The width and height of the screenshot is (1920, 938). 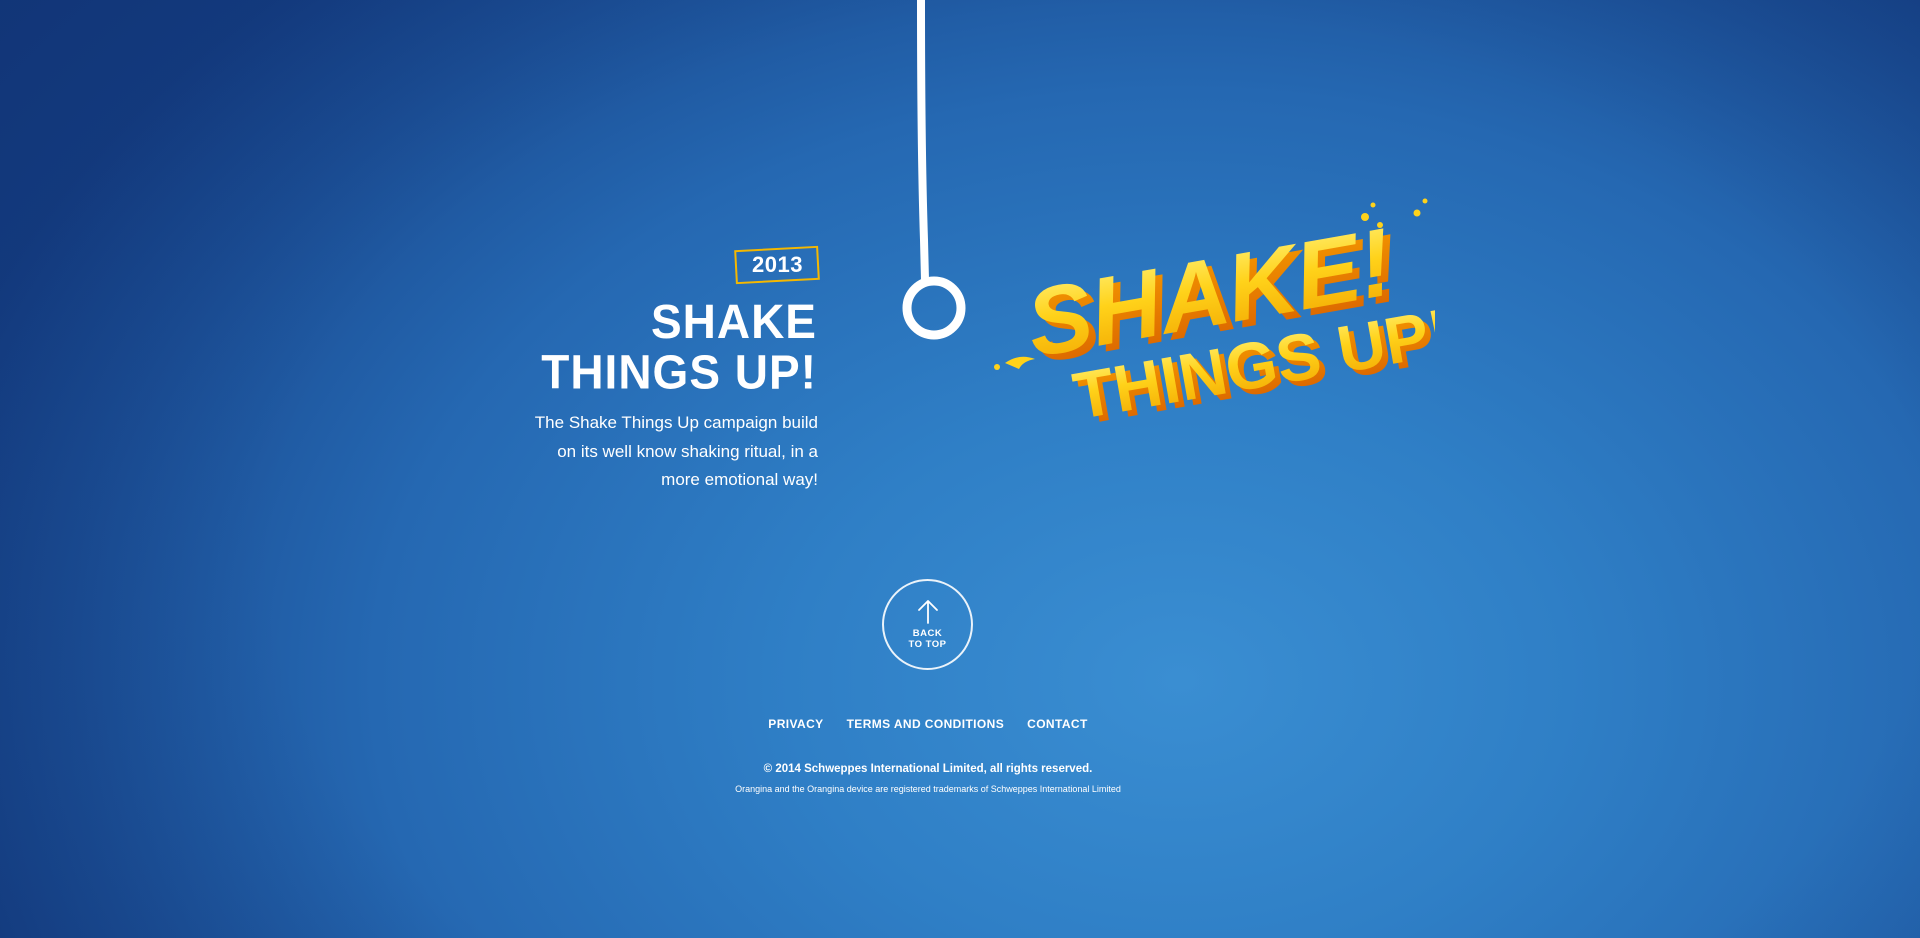 I want to click on timeline-string, so click(x=934, y=170).